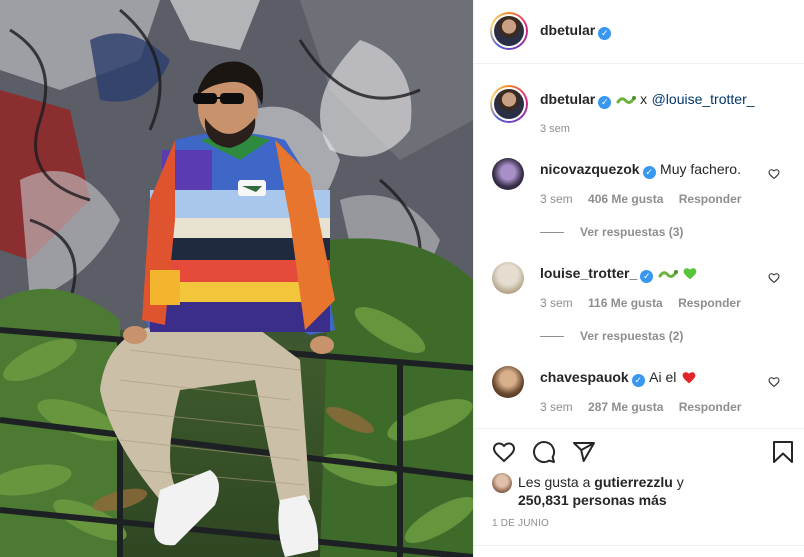 This screenshot has width=804, height=557. I want to click on divider, so click(639, 545).